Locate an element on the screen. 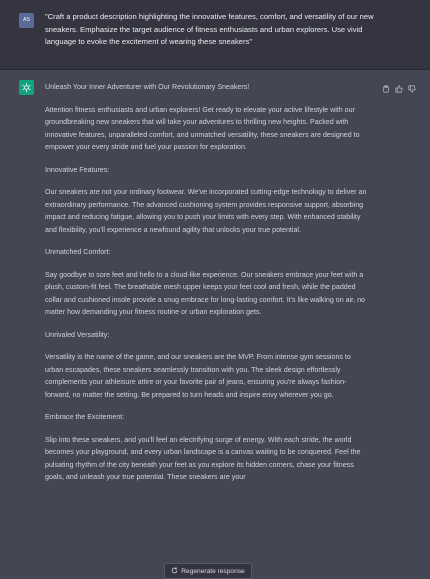  user-avatar: AS is located at coordinates (26, 20).